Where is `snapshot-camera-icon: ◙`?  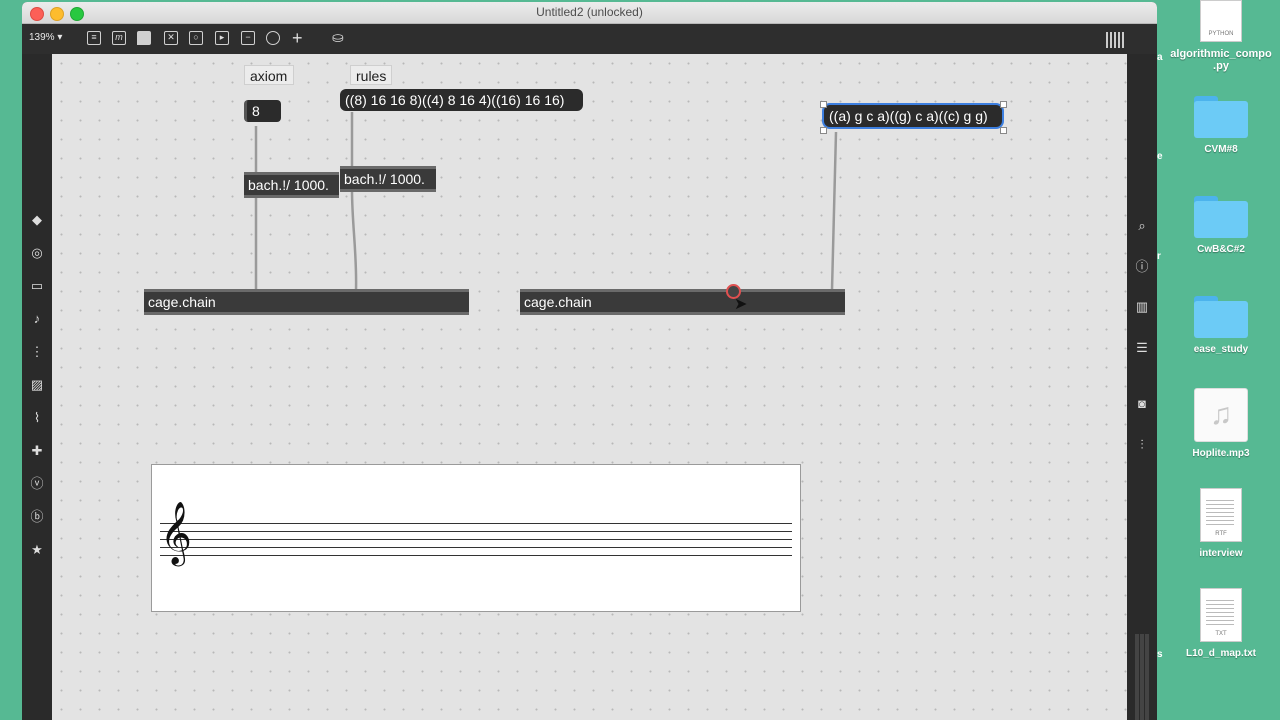 snapshot-camera-icon: ◙ is located at coordinates (1142, 404).